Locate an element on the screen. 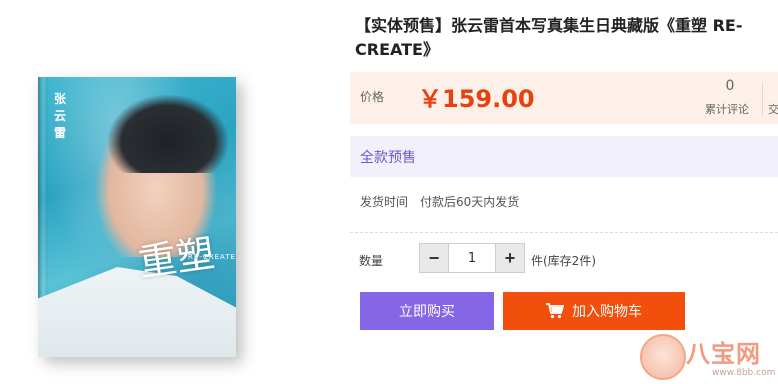 This screenshot has height=384, width=778. quantity-input is located at coordinates (472, 258).